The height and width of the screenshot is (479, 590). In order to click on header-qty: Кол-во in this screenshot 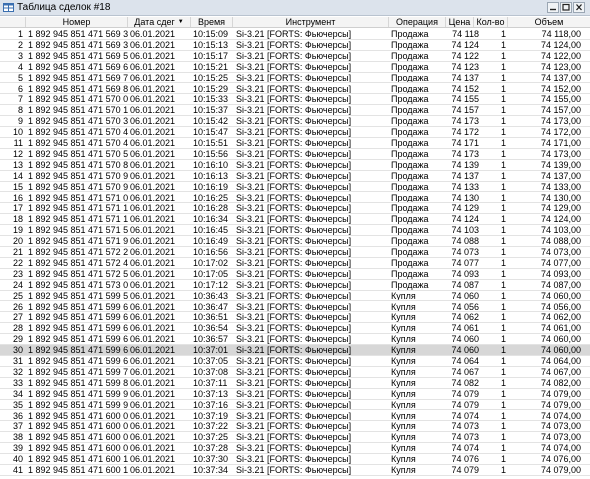, I will do `click(491, 22)`.